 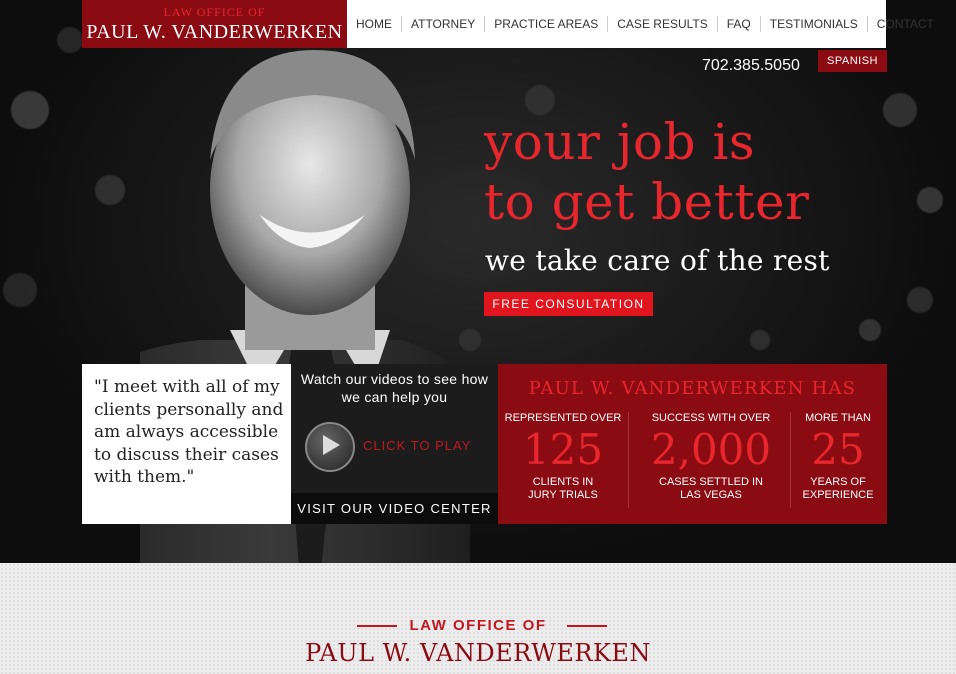 I want to click on stats-title: PAUL W. VANDERWERKEN HAS, so click(x=692, y=388).